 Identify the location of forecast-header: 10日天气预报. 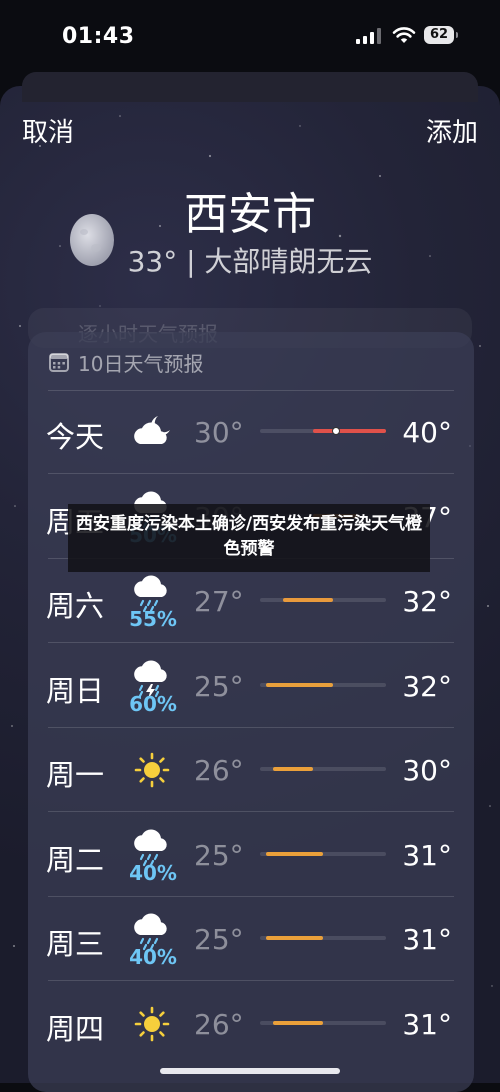
(125, 362).